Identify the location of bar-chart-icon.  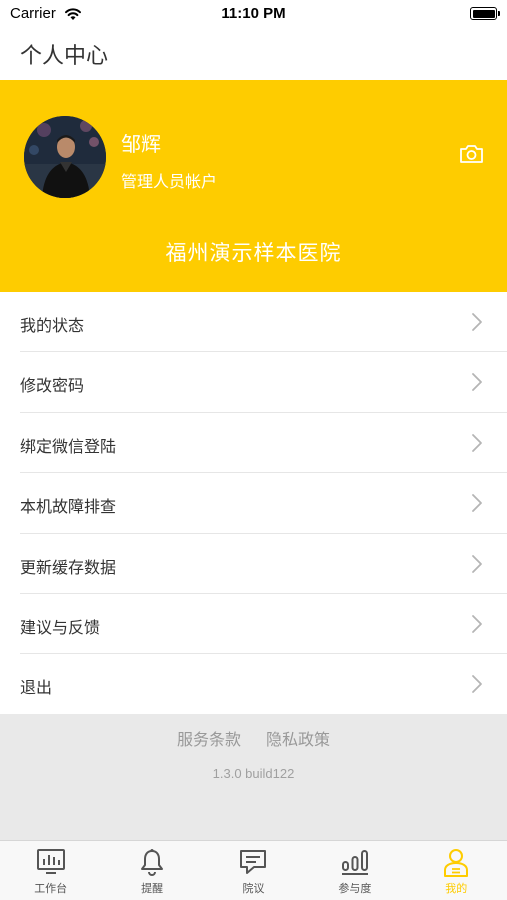
(355, 864).